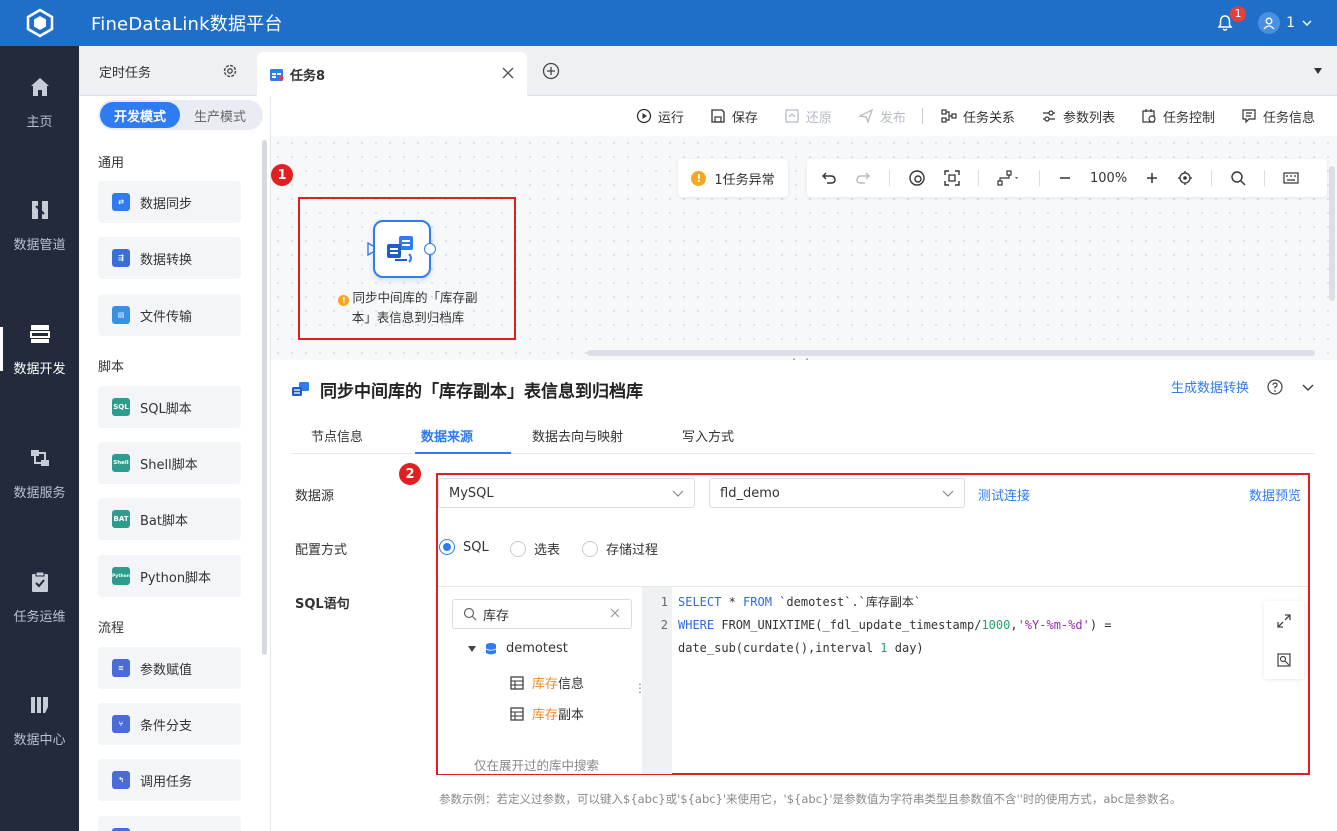 Image resolution: width=1337 pixels, height=831 pixels. What do you see at coordinates (708, 435) in the screenshot?
I see `tab-write-mode: 写入方式` at bounding box center [708, 435].